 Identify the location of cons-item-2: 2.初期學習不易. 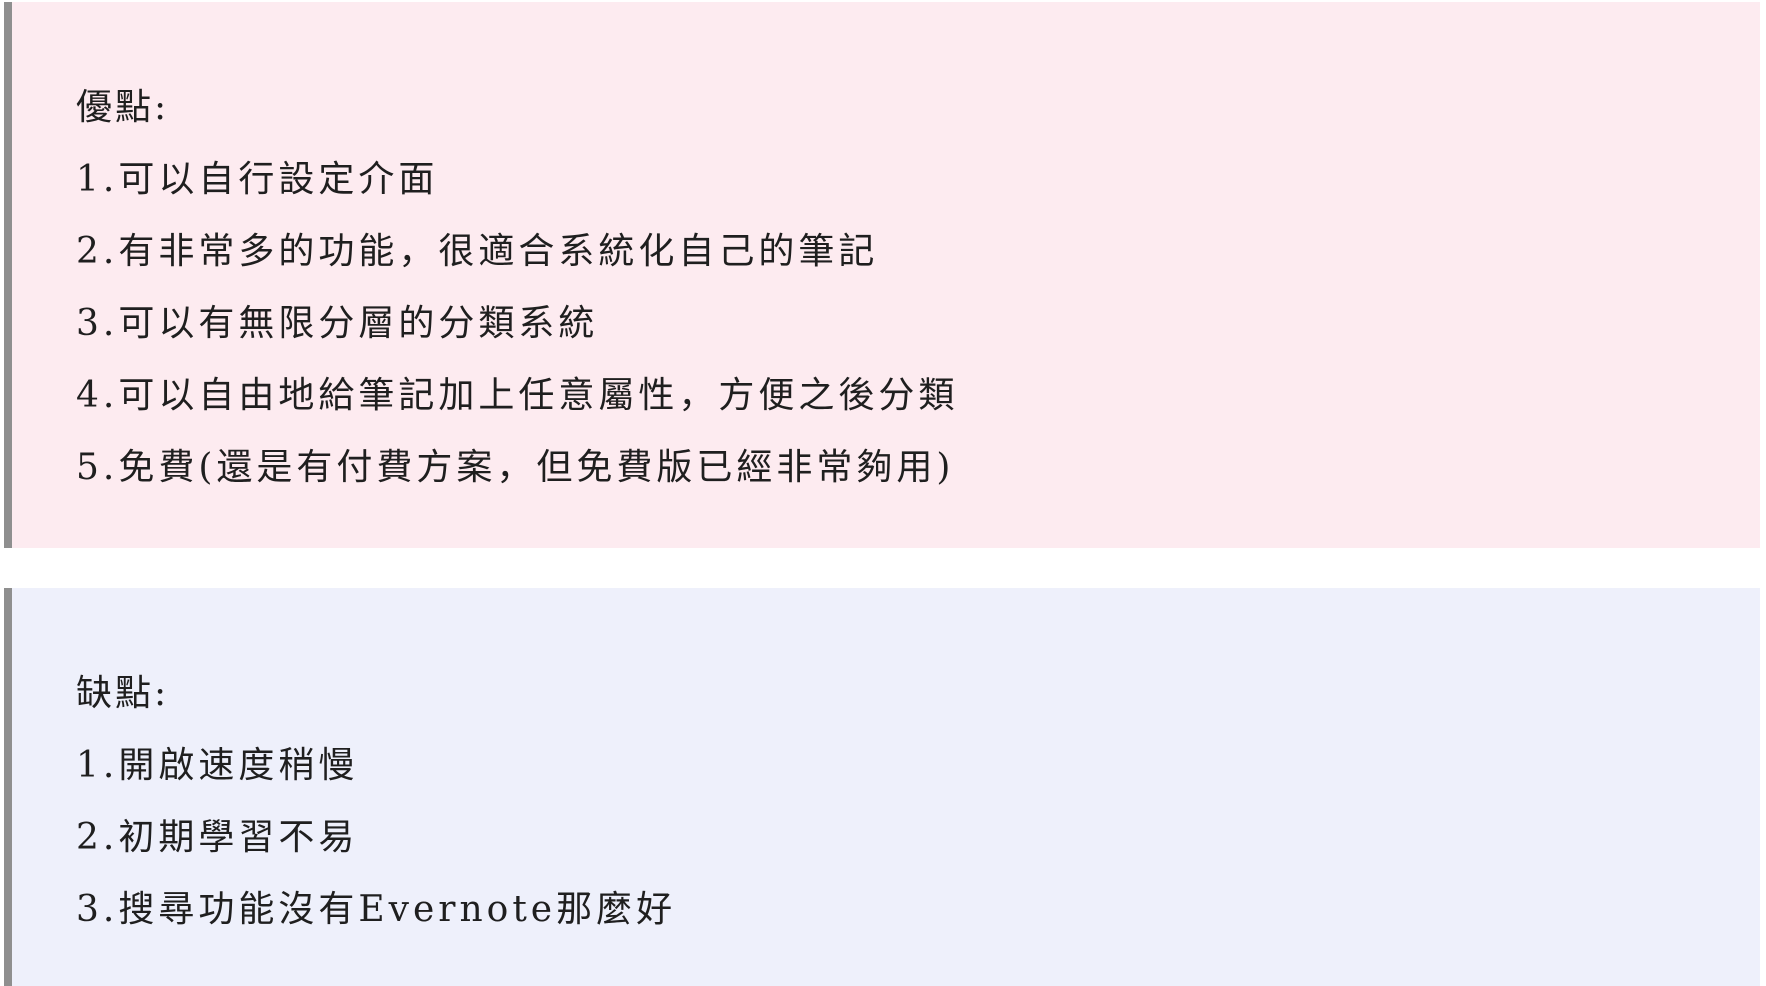
(217, 837).